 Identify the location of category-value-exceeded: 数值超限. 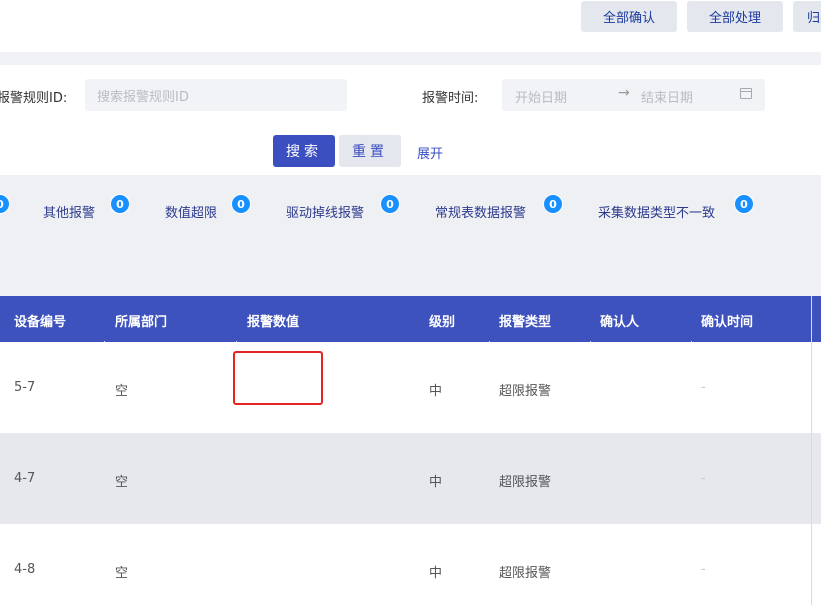
(191, 211).